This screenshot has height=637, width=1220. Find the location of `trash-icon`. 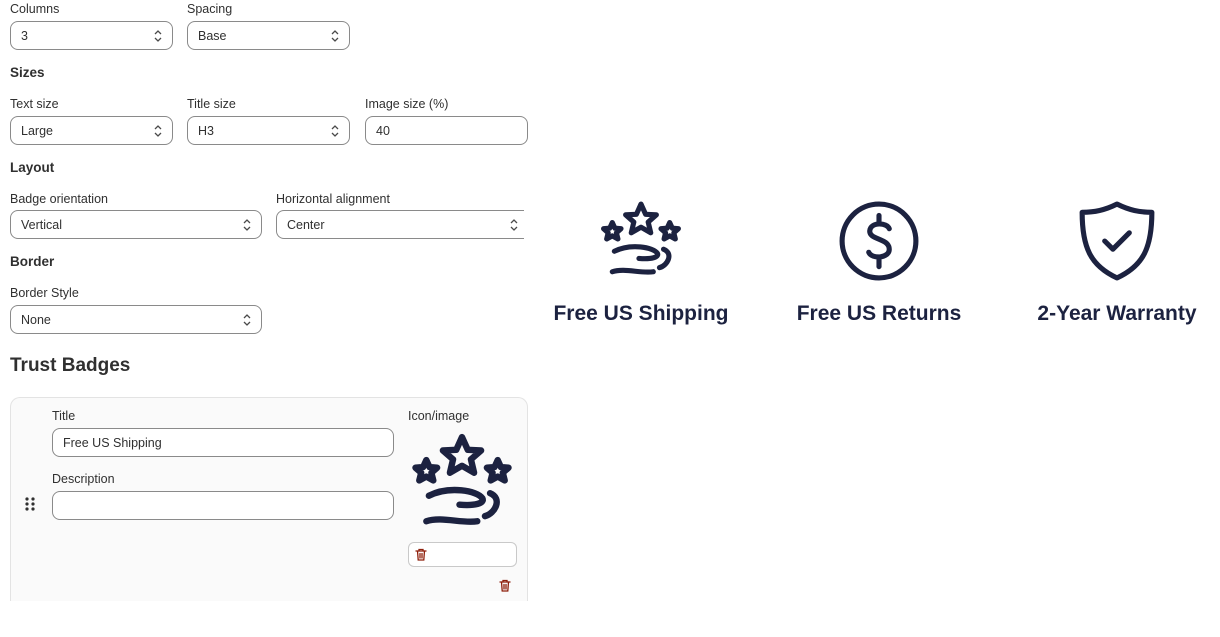

trash-icon is located at coordinates (421, 554).